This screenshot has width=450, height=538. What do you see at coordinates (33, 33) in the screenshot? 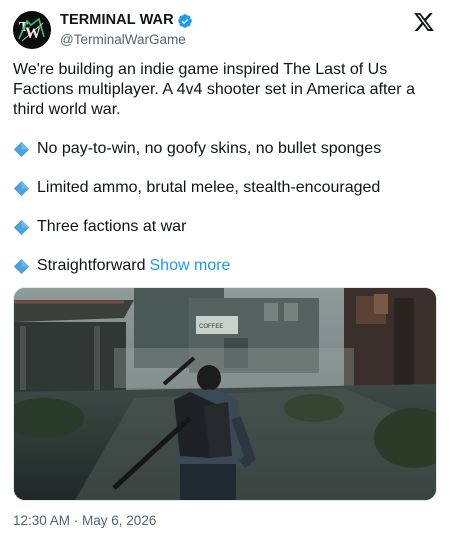
I see `svg-text: W` at bounding box center [33, 33].